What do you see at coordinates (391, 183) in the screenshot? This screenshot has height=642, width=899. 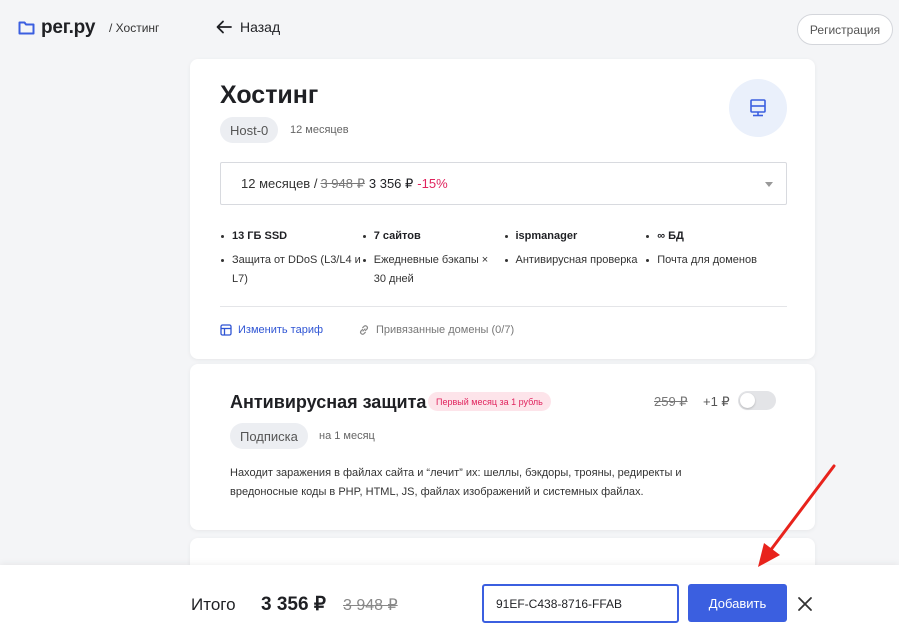 I see `select-price: 3 356 ₽` at bounding box center [391, 183].